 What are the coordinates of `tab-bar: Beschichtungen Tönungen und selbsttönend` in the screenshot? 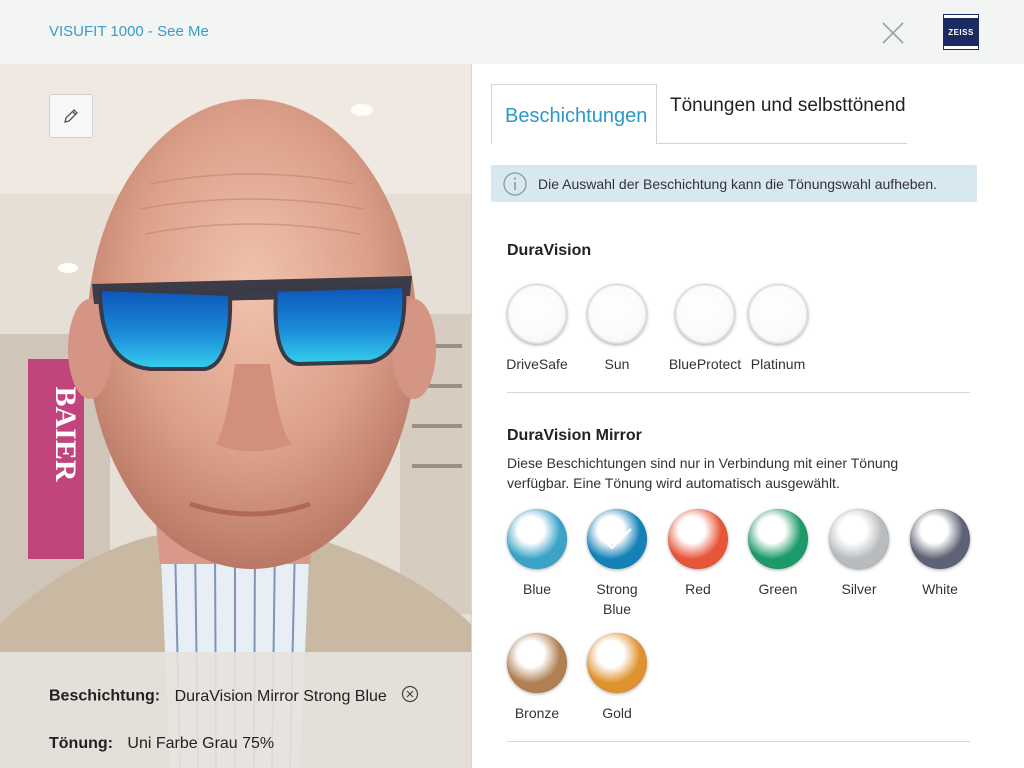 It's located at (699, 114).